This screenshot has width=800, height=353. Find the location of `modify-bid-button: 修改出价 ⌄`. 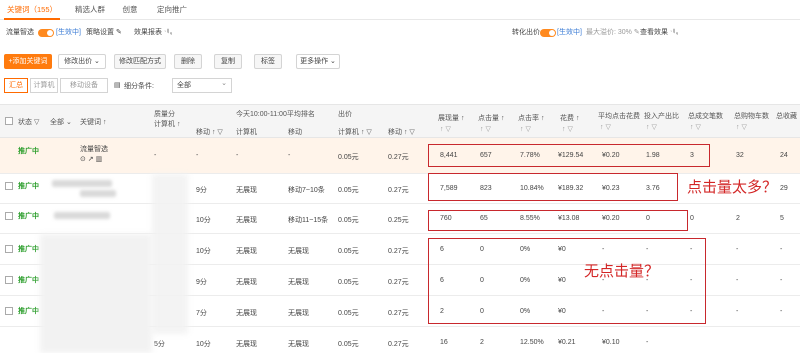

modify-bid-button: 修改出价 ⌄ is located at coordinates (82, 61).